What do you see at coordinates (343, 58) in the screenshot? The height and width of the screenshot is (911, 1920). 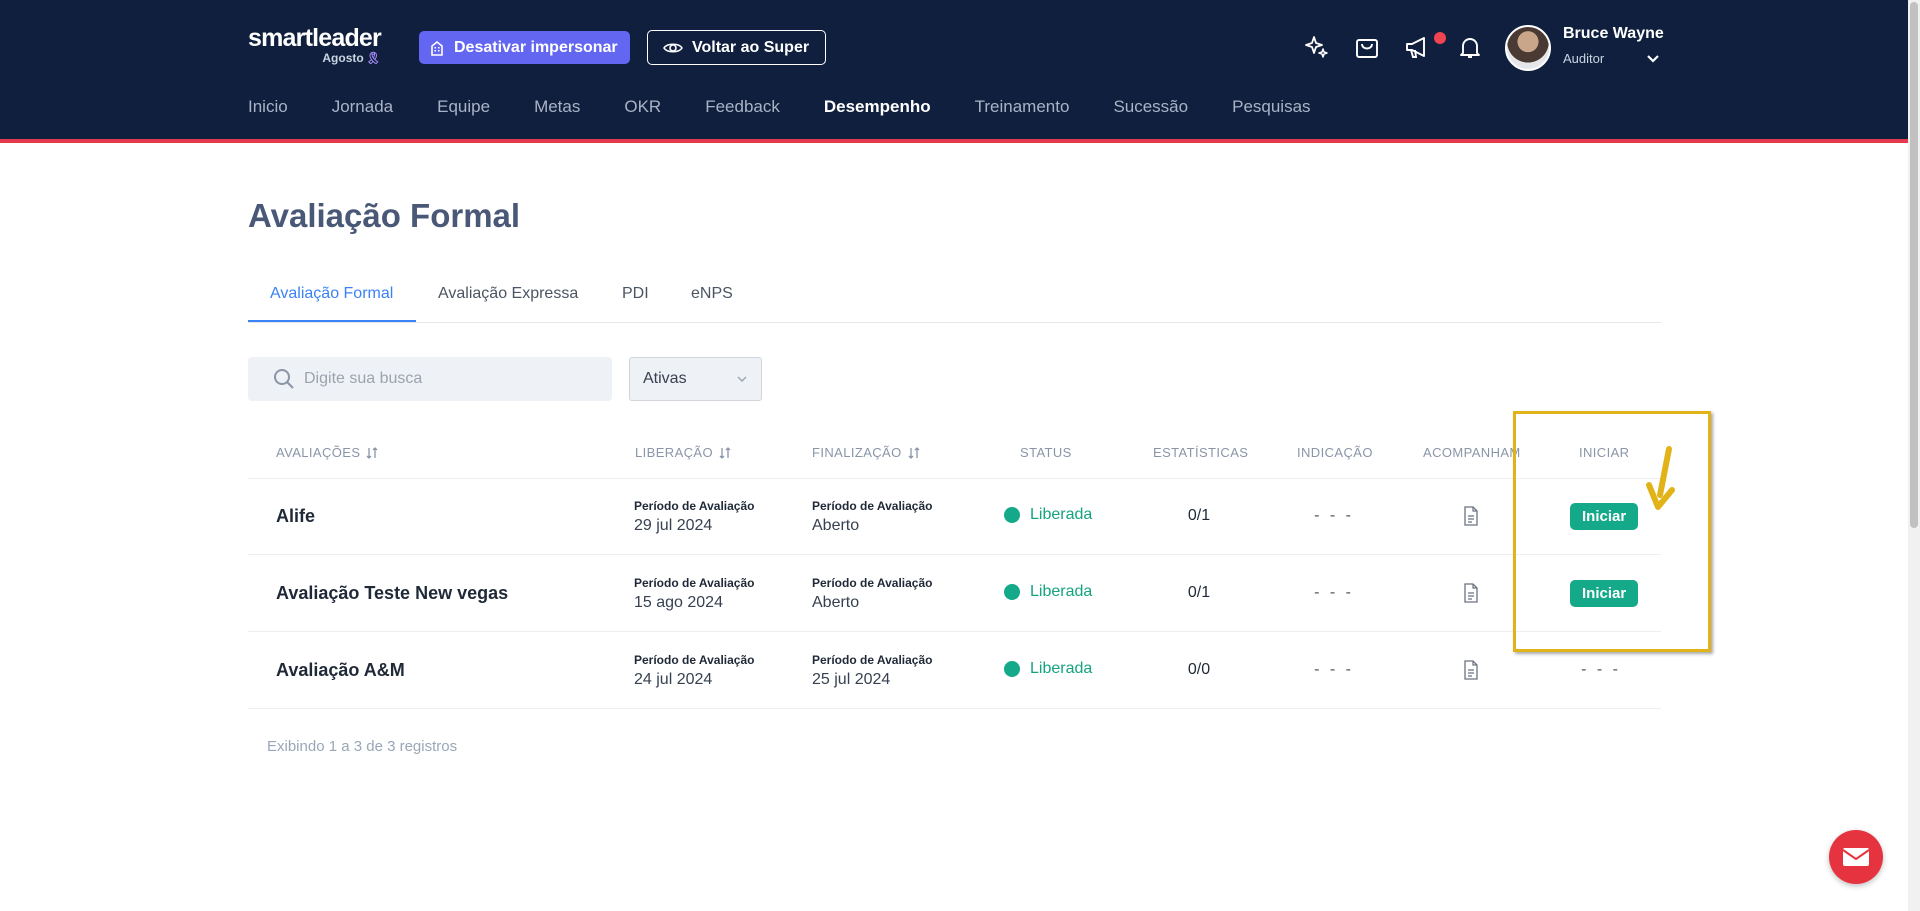 I see `logo-month-label: Agosto` at bounding box center [343, 58].